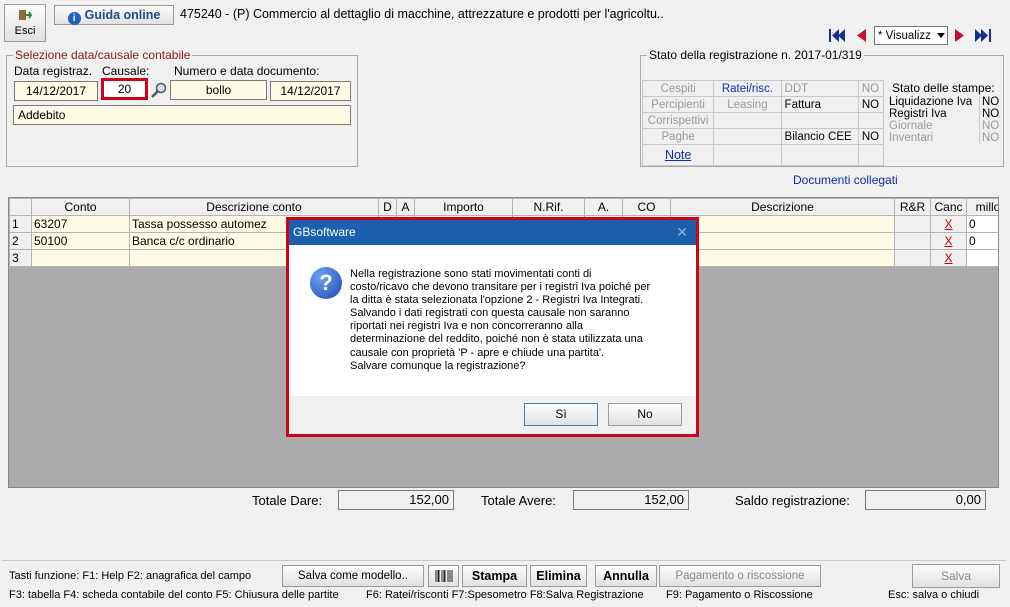 The image size is (1010, 607). Describe the element at coordinates (159, 90) in the screenshot. I see `search-icon` at that location.